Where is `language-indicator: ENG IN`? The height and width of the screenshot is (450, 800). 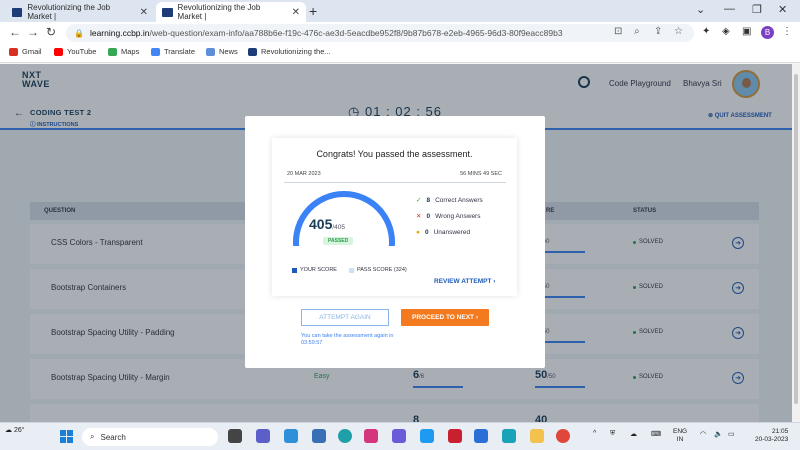
language-indicator: ENG IN is located at coordinates (680, 436).